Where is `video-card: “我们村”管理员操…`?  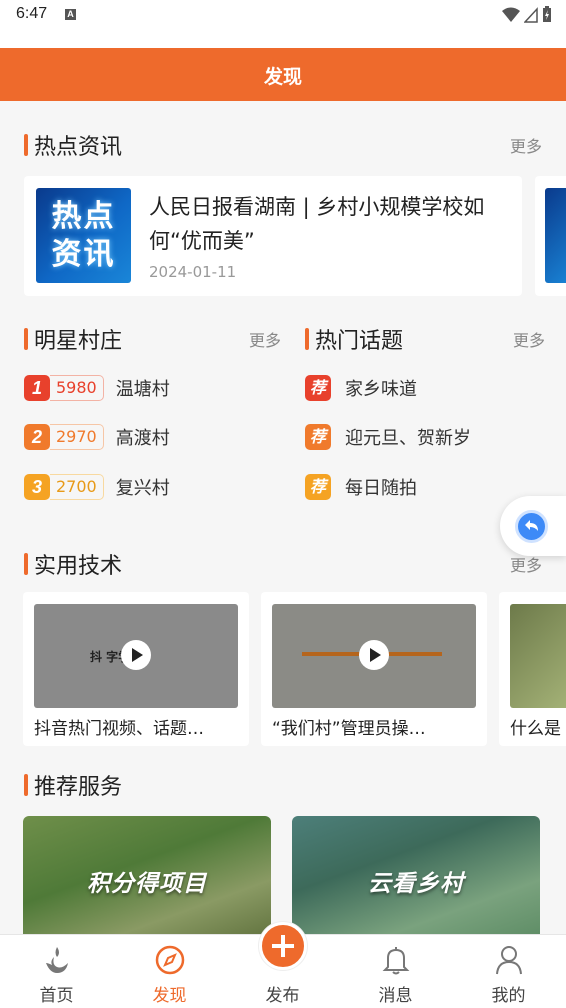
video-card: “我们村”管理员操… is located at coordinates (374, 669).